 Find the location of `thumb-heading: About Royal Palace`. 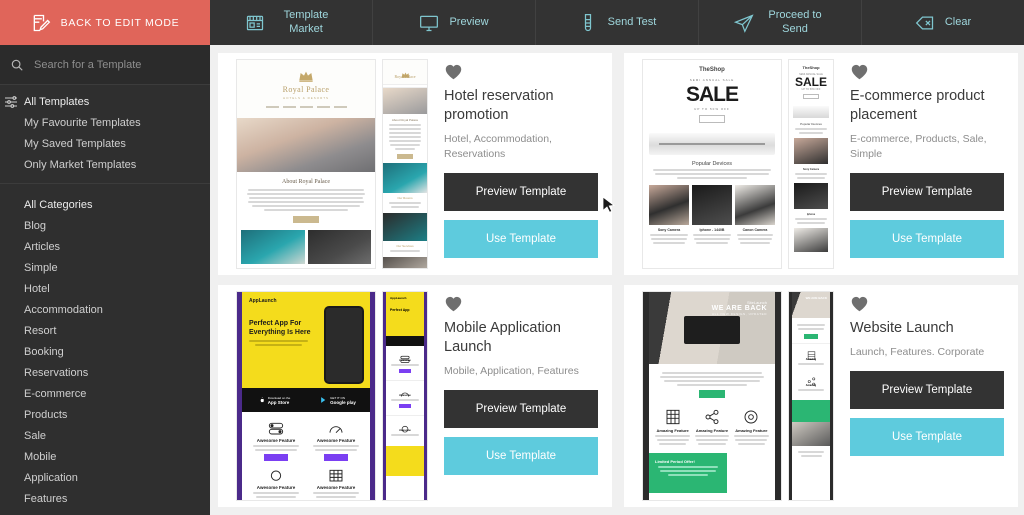

thumb-heading: About Royal Palace is located at coordinates (306, 182).